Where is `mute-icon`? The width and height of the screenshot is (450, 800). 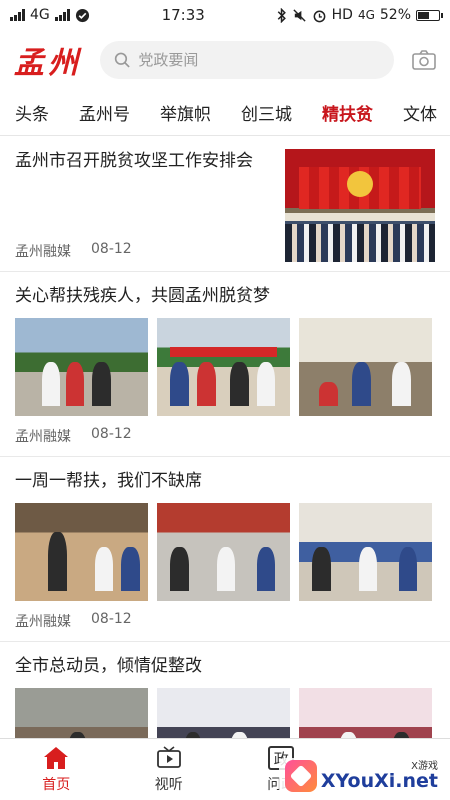 mute-icon is located at coordinates (299, 15).